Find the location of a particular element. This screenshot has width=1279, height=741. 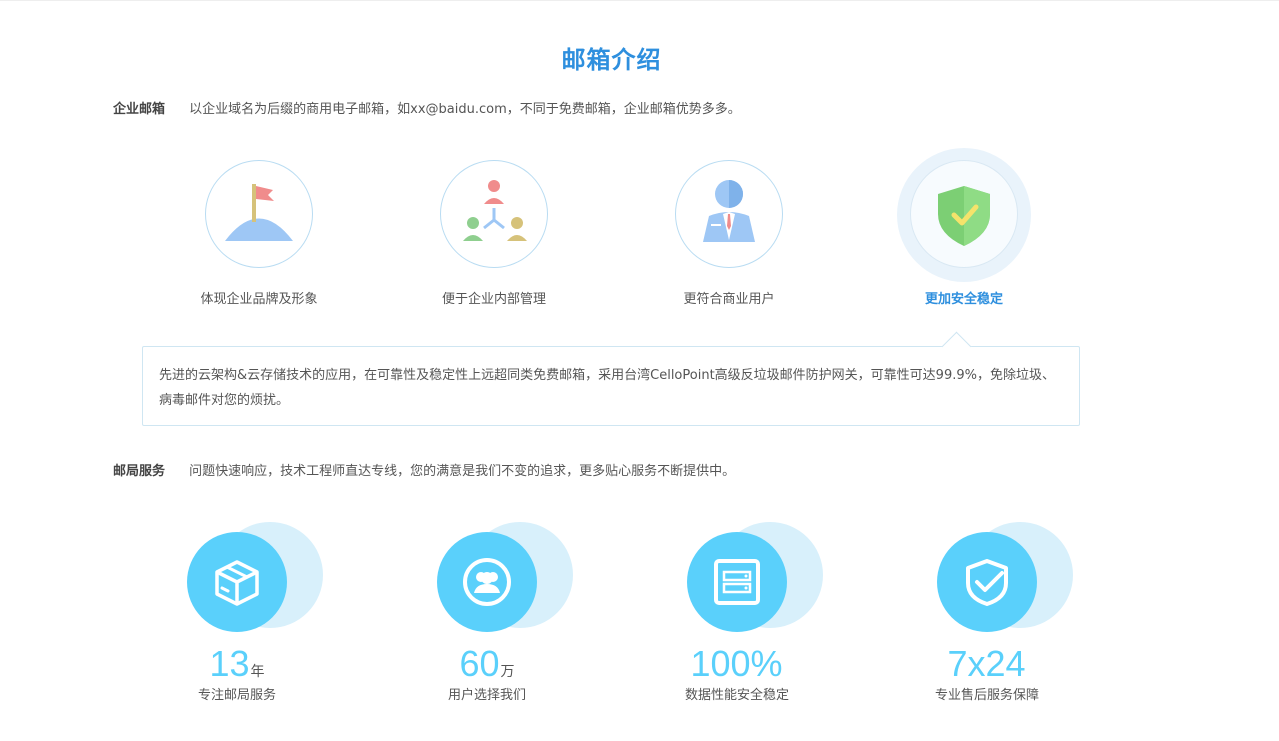

stat-users-number: 60 is located at coordinates (479, 663).